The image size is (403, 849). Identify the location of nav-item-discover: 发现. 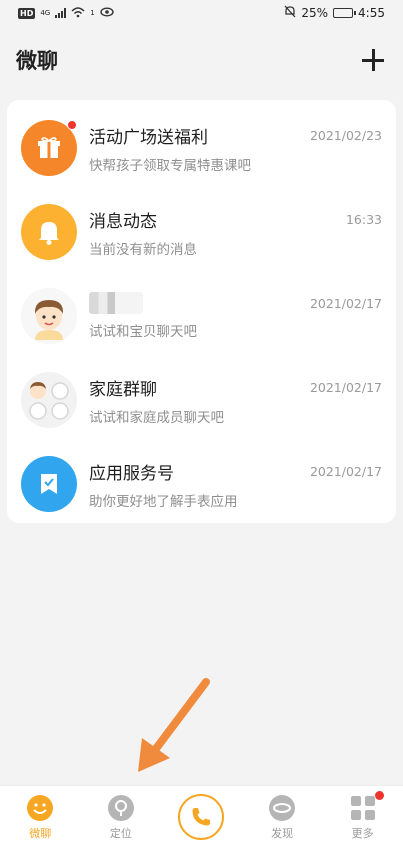
(282, 817).